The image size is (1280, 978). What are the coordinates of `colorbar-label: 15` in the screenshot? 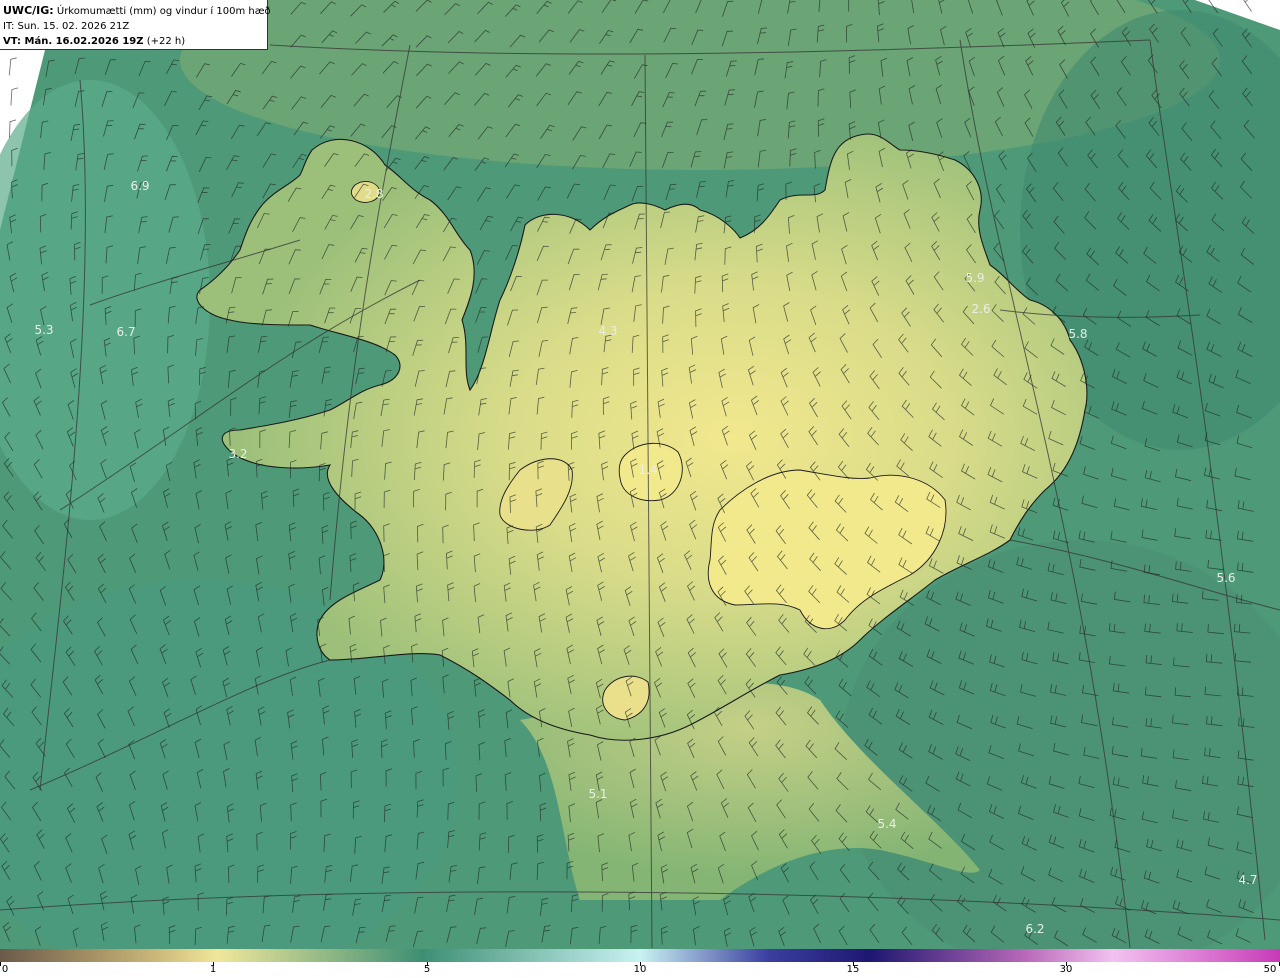 It's located at (853, 969).